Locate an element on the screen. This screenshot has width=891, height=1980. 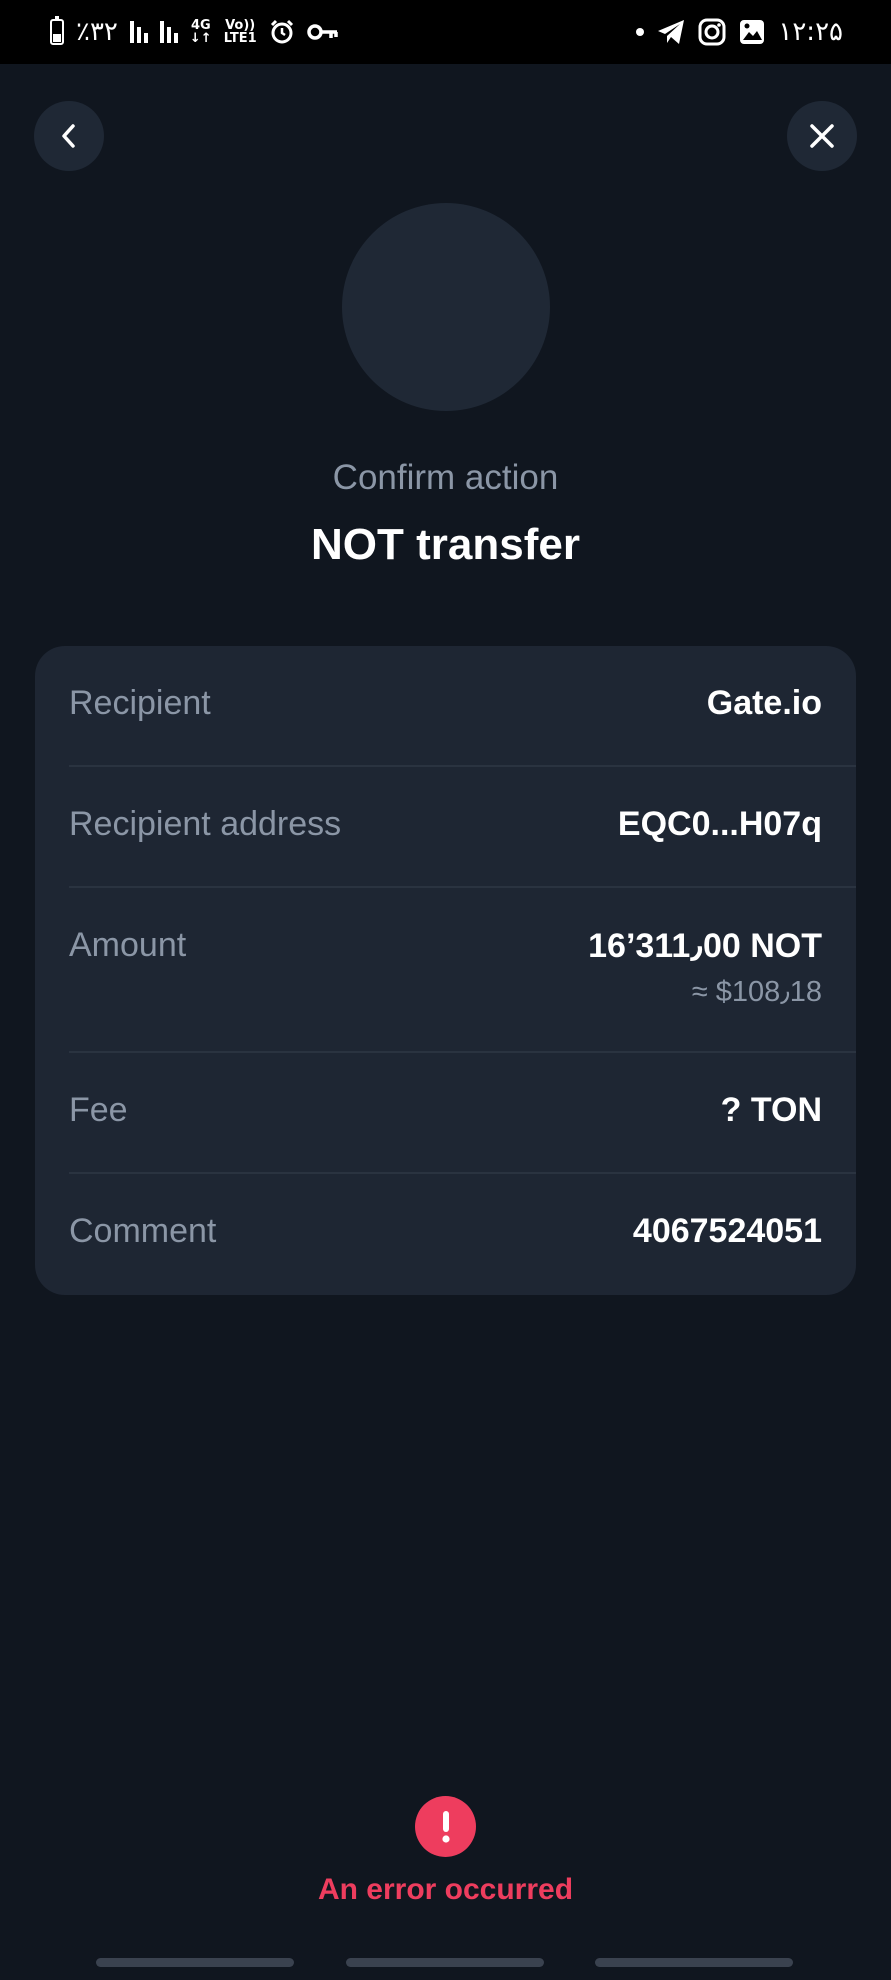
recipient-value: Gate.io is located at coordinates (764, 703).